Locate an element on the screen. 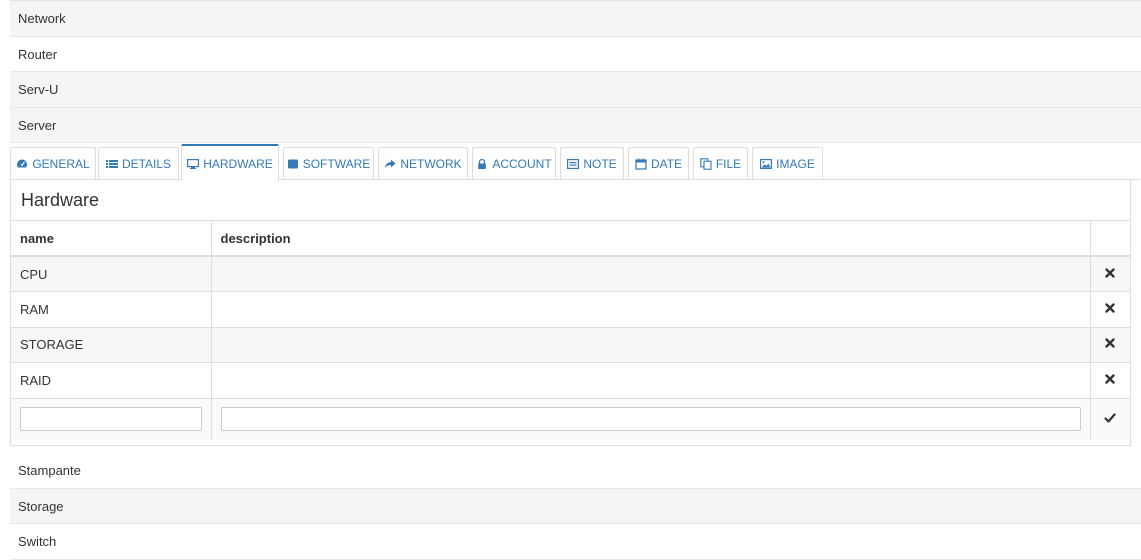 The width and height of the screenshot is (1141, 560). row-name: CPU is located at coordinates (111, 274).